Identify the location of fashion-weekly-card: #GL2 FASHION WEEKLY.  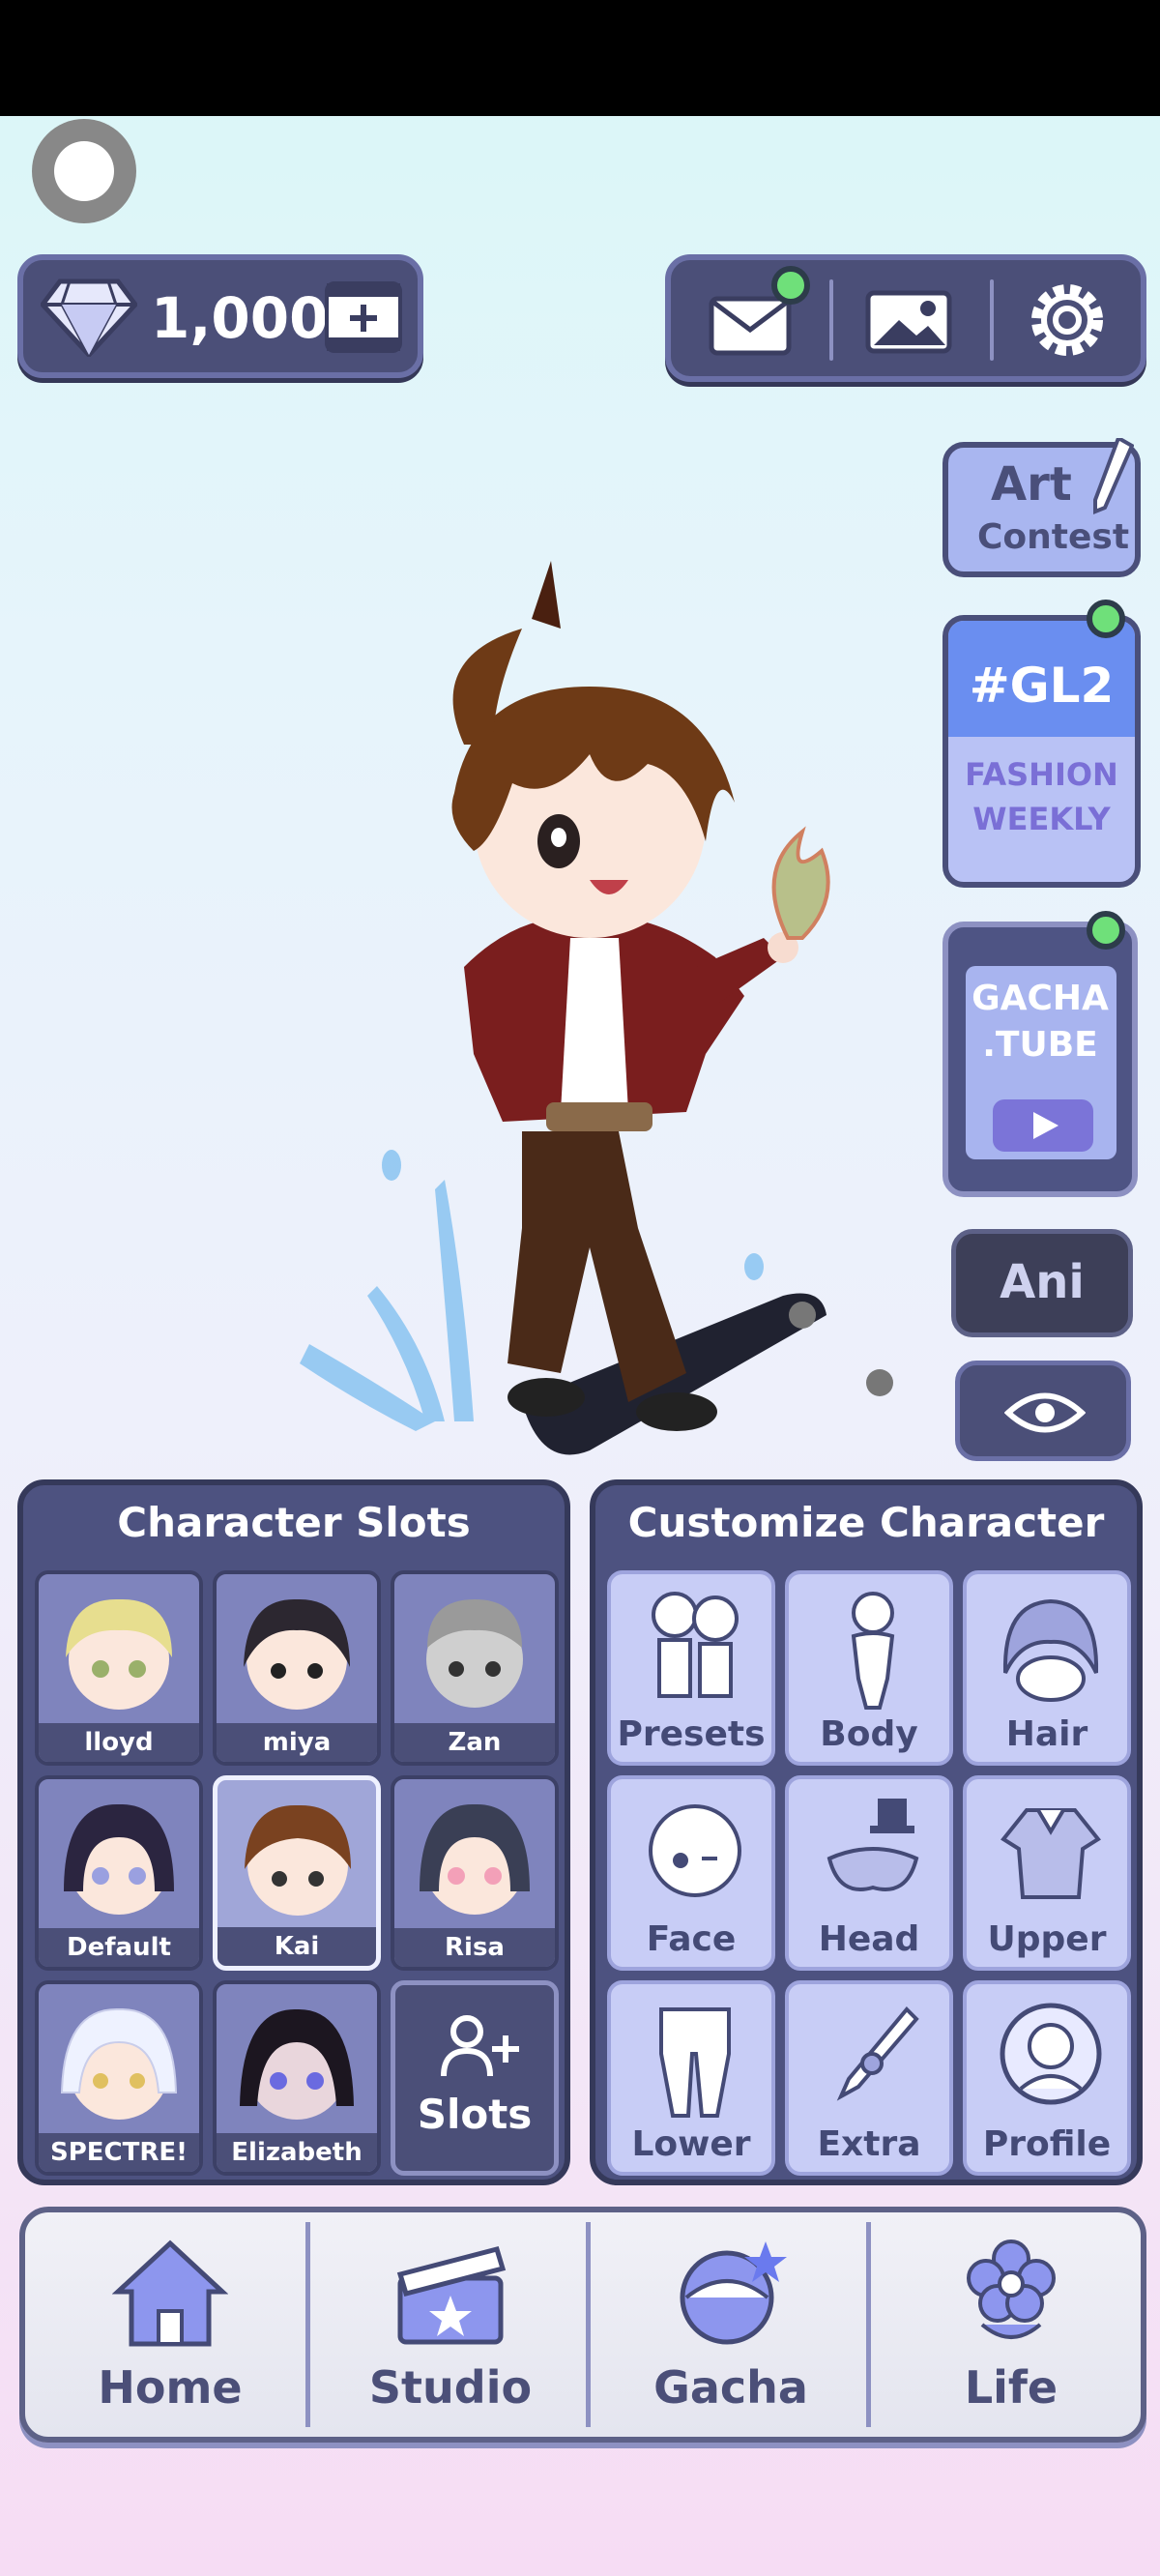
(1041, 751).